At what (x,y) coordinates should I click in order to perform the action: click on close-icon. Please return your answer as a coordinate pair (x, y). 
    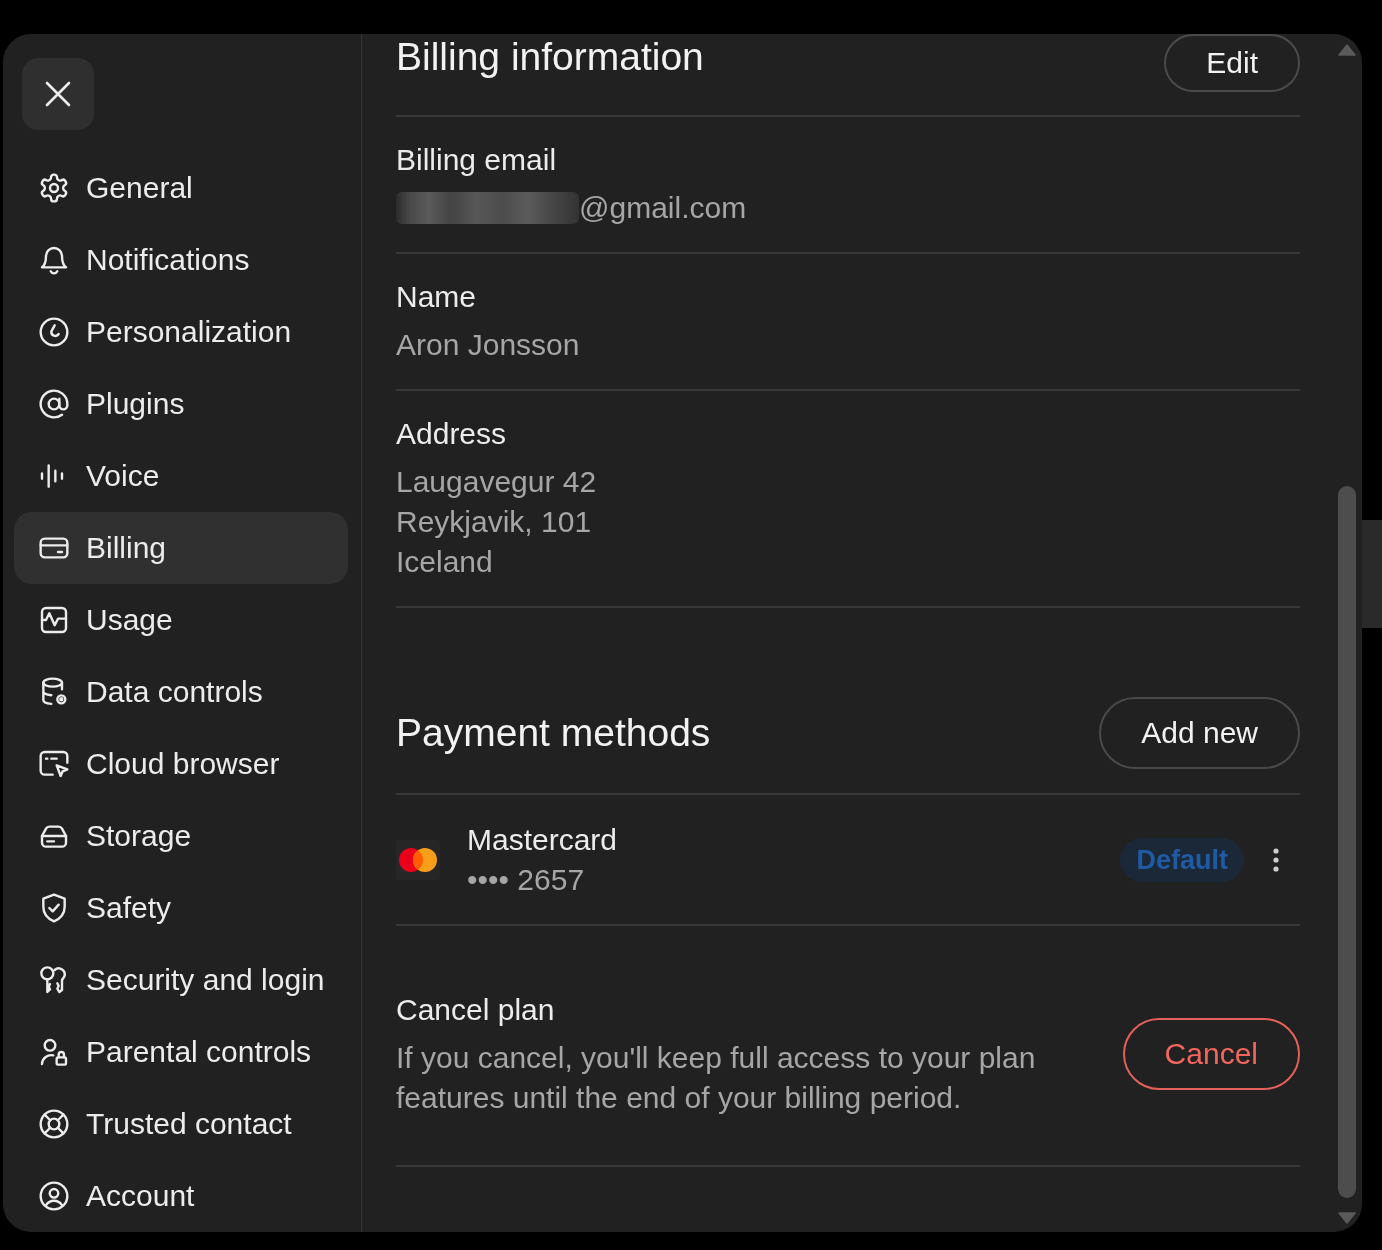
    Looking at the image, I should click on (58, 94).